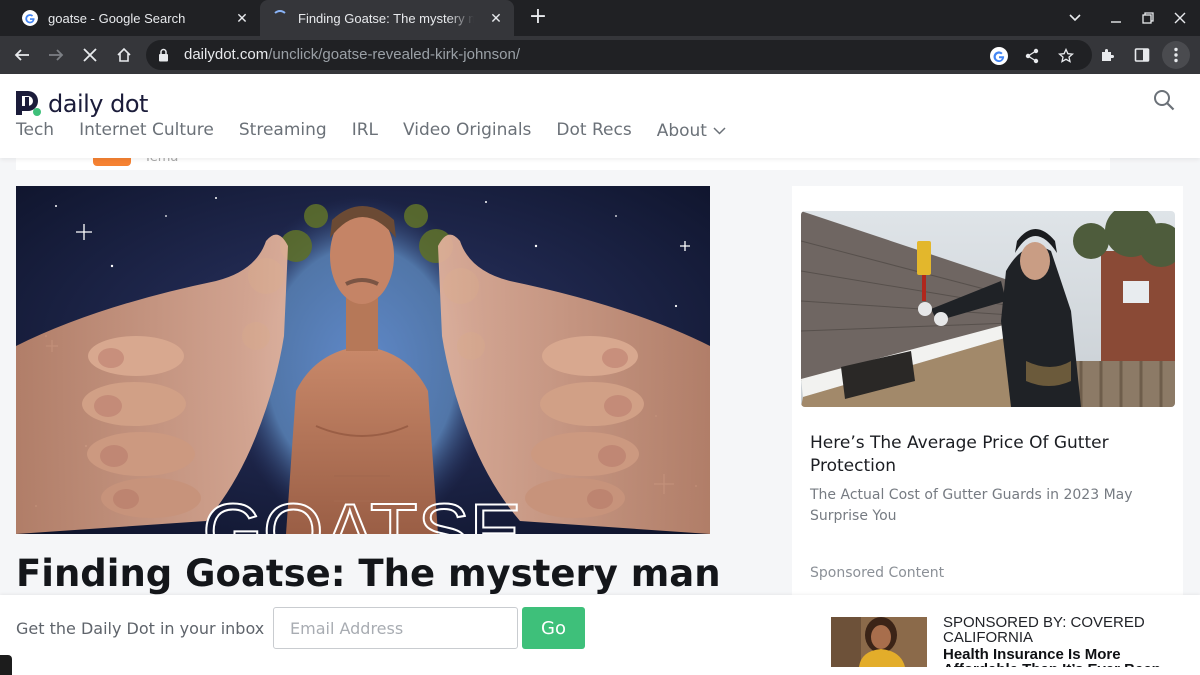  Describe the element at coordinates (1075, 18) in the screenshot. I see `tab-search-chevron-icon` at that location.